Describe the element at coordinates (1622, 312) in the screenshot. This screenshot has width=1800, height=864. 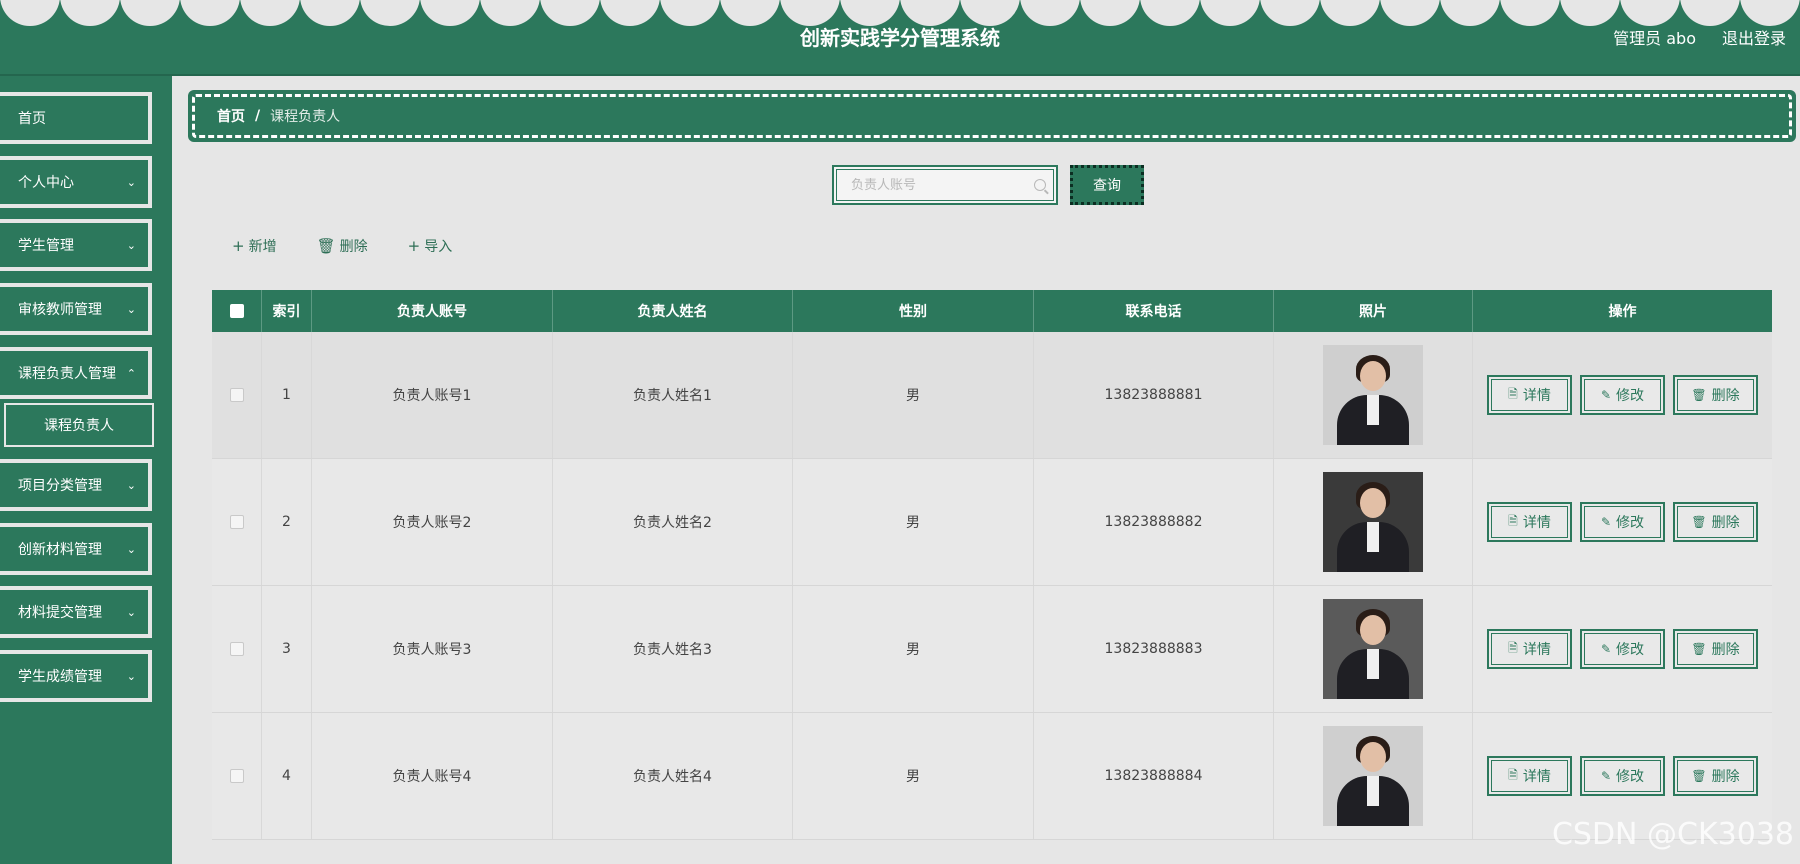
I see `column-header-actions: 操作` at that location.